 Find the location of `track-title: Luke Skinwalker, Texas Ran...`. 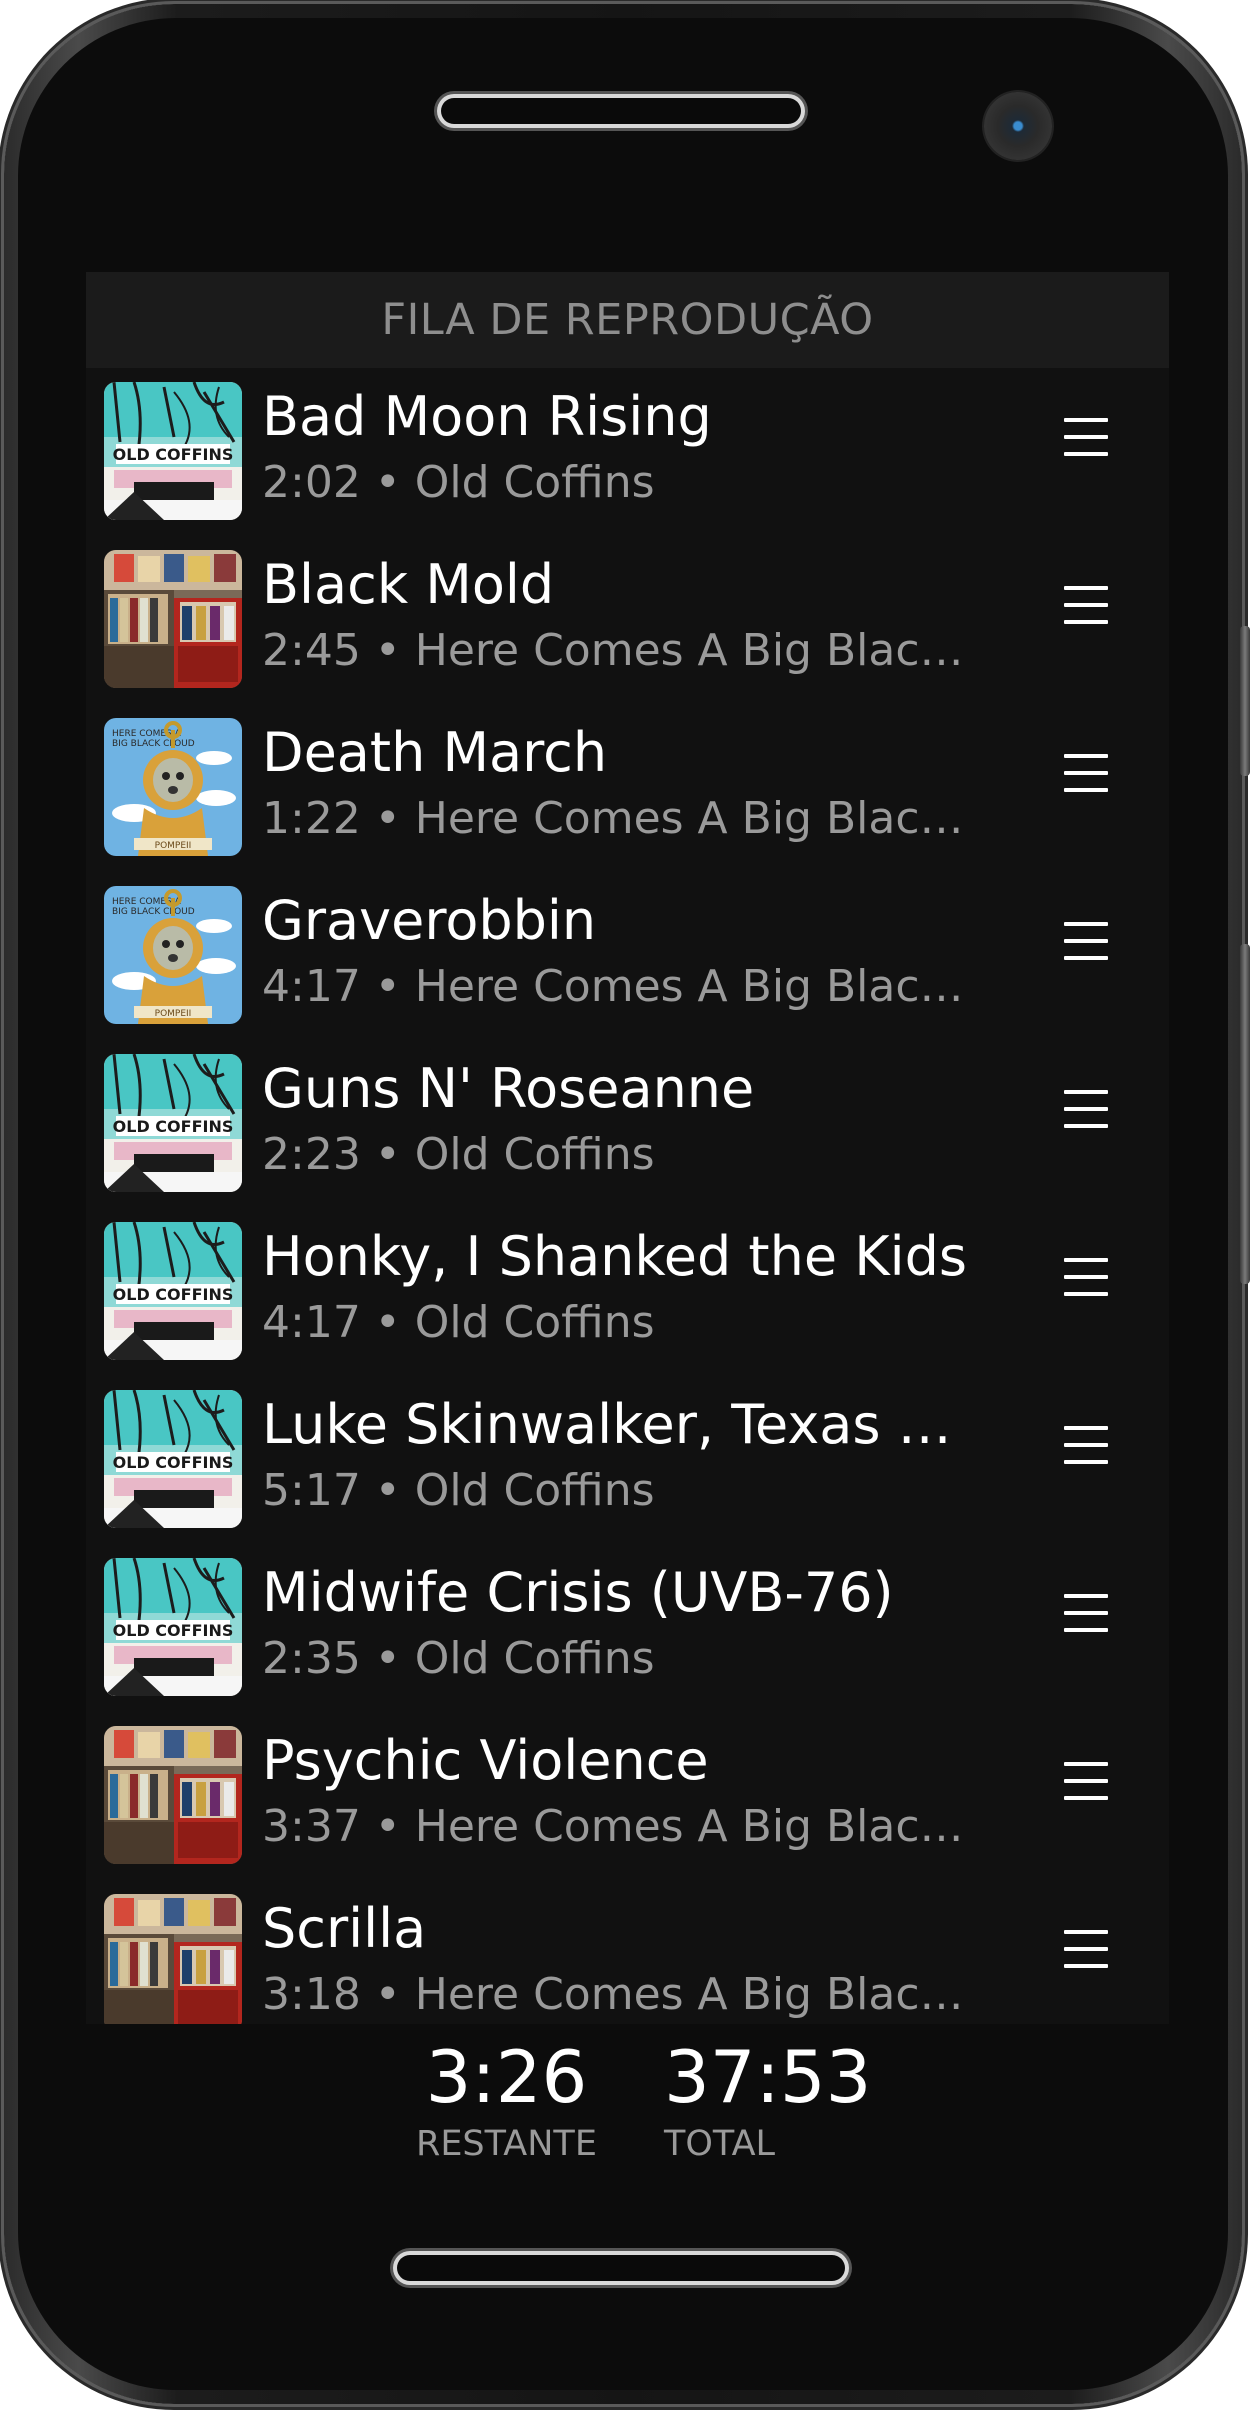

track-title: Luke Skinwalker, Texas Ran... is located at coordinates (622, 1424).